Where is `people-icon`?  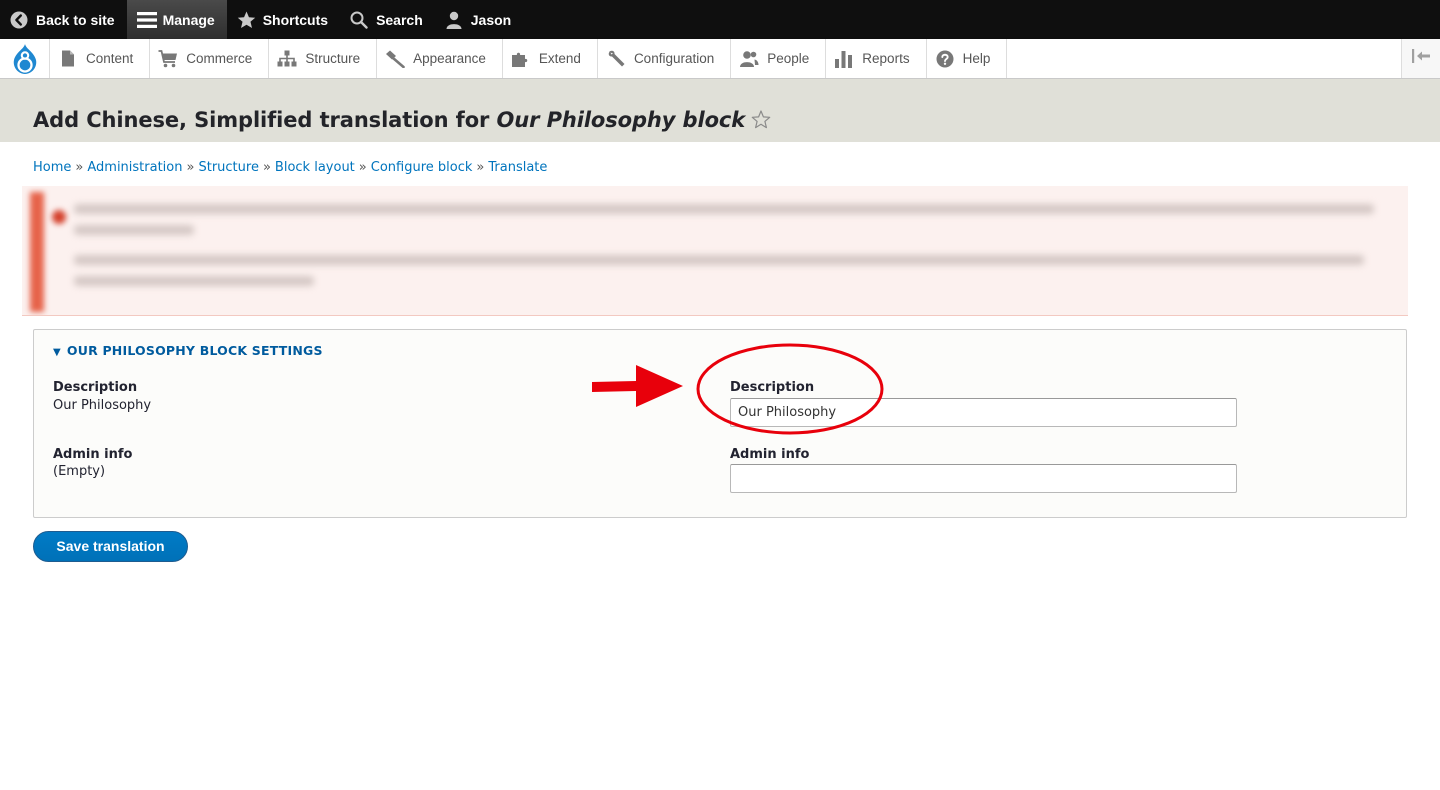
people-icon is located at coordinates (749, 59).